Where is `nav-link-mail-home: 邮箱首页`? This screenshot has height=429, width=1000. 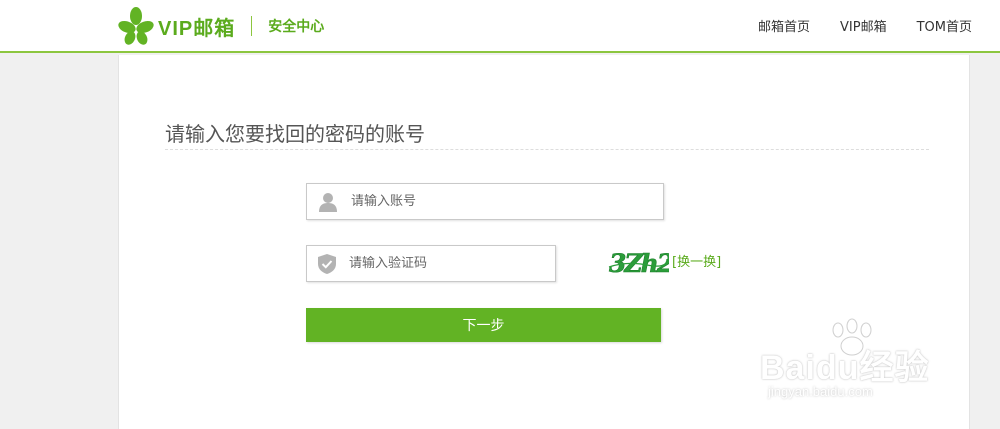 nav-link-mail-home: 邮箱首页 is located at coordinates (784, 25).